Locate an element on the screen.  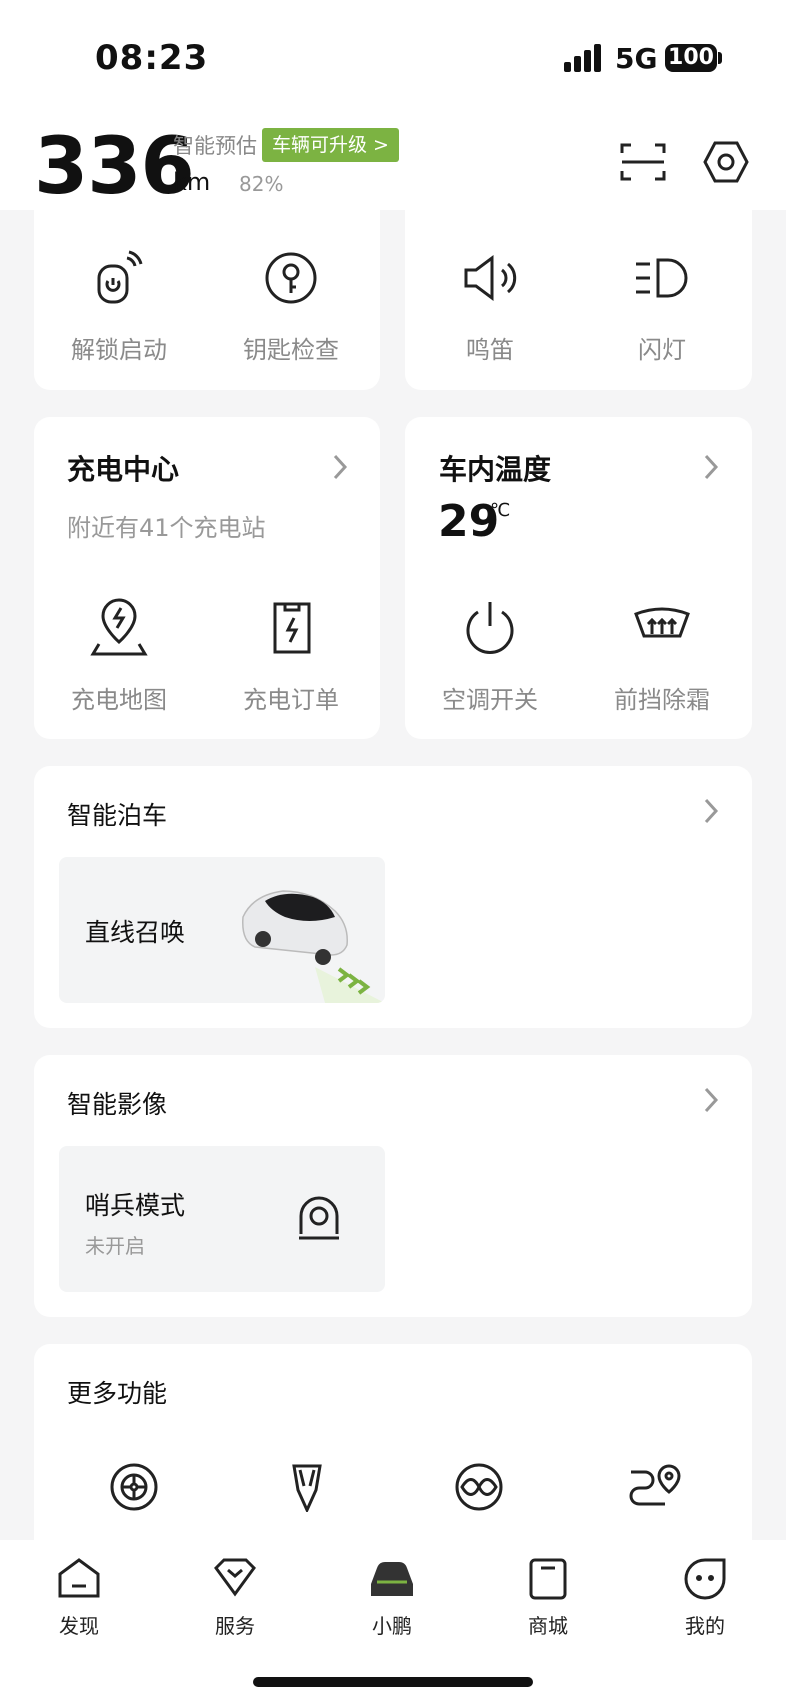
seat-icon is located at coordinates (307, 1487).